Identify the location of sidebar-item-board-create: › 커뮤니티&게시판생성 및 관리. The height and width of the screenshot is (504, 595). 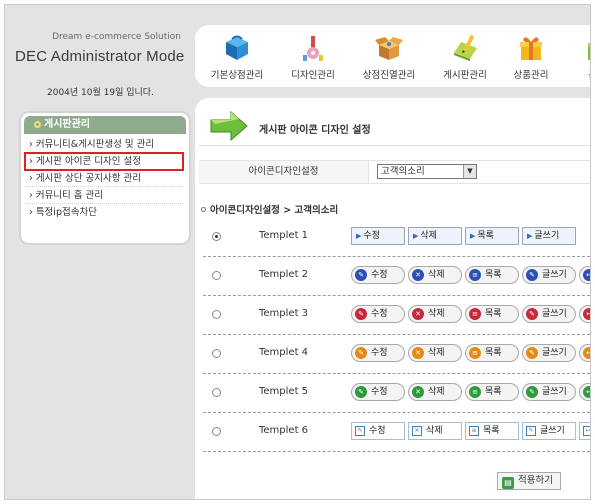
(104, 144).